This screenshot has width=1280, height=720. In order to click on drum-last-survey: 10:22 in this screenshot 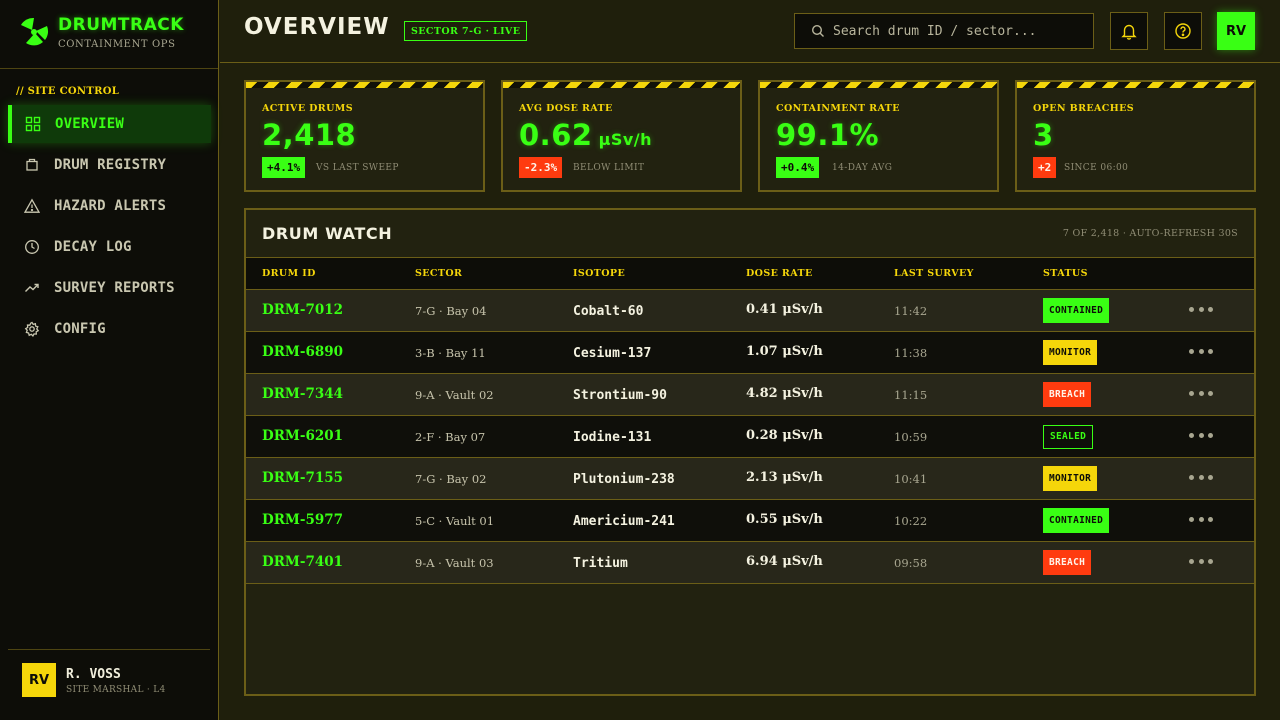, I will do `click(911, 521)`.